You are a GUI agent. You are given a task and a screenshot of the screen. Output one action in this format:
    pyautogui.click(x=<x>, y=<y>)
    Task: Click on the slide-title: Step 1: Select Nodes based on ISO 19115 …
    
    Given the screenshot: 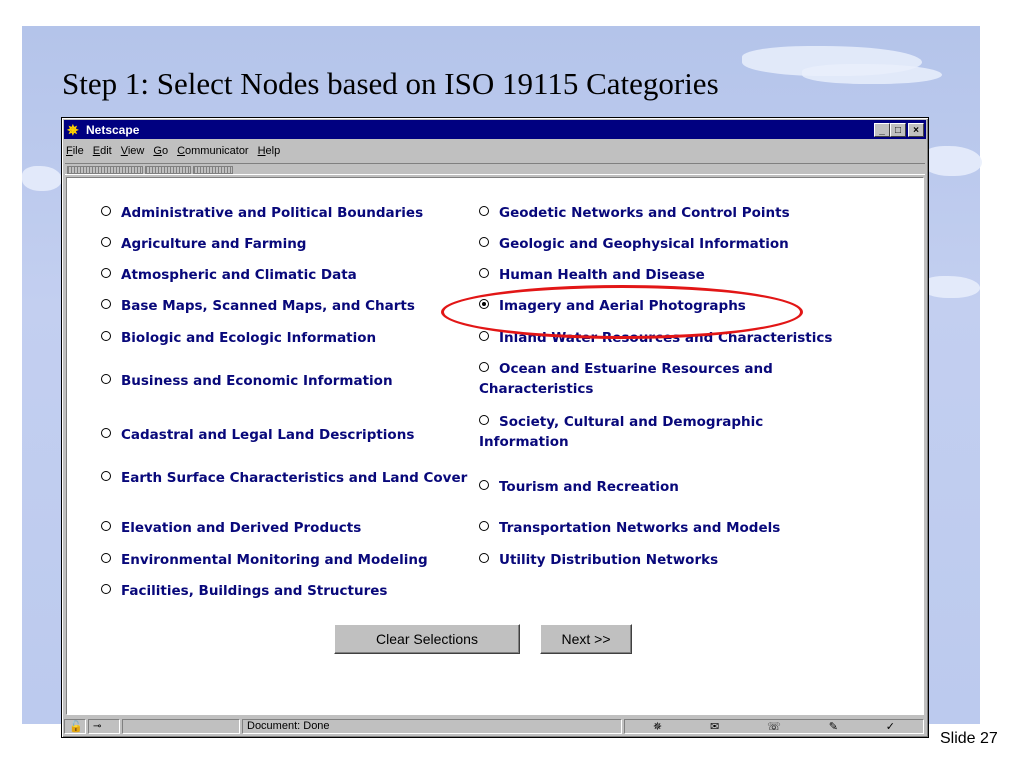 What is the action you would take?
    pyautogui.click(x=390, y=83)
    